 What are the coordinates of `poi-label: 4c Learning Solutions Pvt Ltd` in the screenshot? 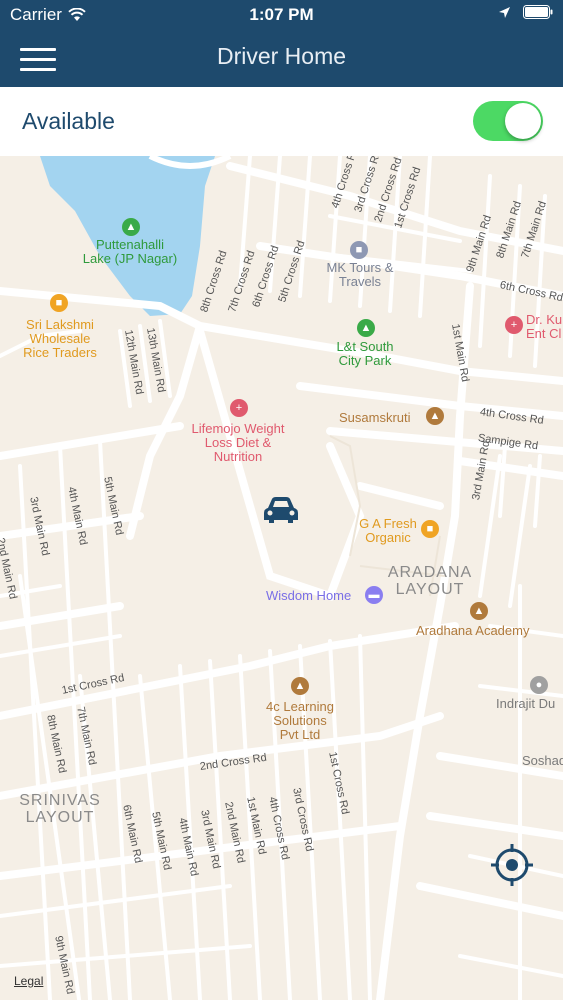 It's located at (300, 720).